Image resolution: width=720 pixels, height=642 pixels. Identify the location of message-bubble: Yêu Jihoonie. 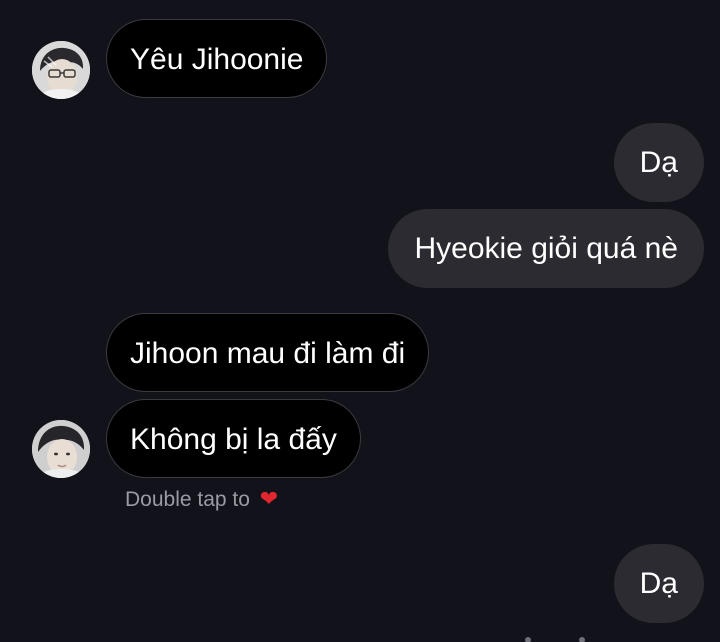
(217, 58).